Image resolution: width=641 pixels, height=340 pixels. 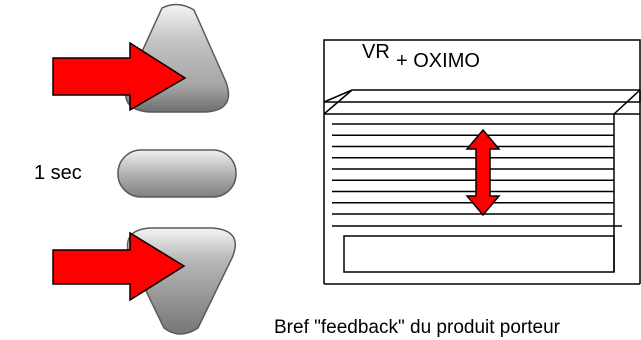 I want to click on press-duration-label: 1 sec, so click(x=58, y=173).